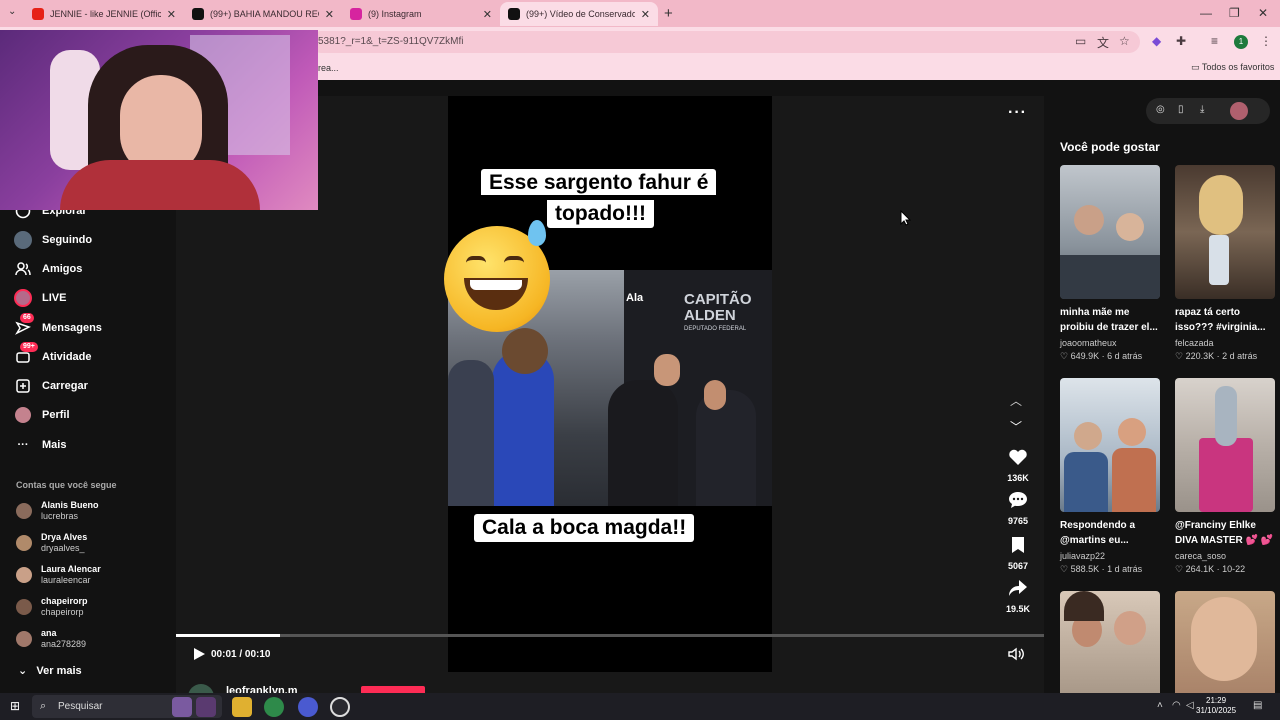 The height and width of the screenshot is (720, 1280). I want to click on media-icon: ≡, so click(1214, 41).